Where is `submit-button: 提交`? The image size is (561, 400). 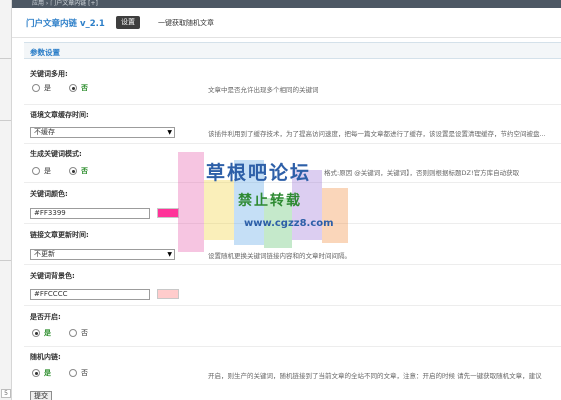
submit-button: 提交 is located at coordinates (41, 395).